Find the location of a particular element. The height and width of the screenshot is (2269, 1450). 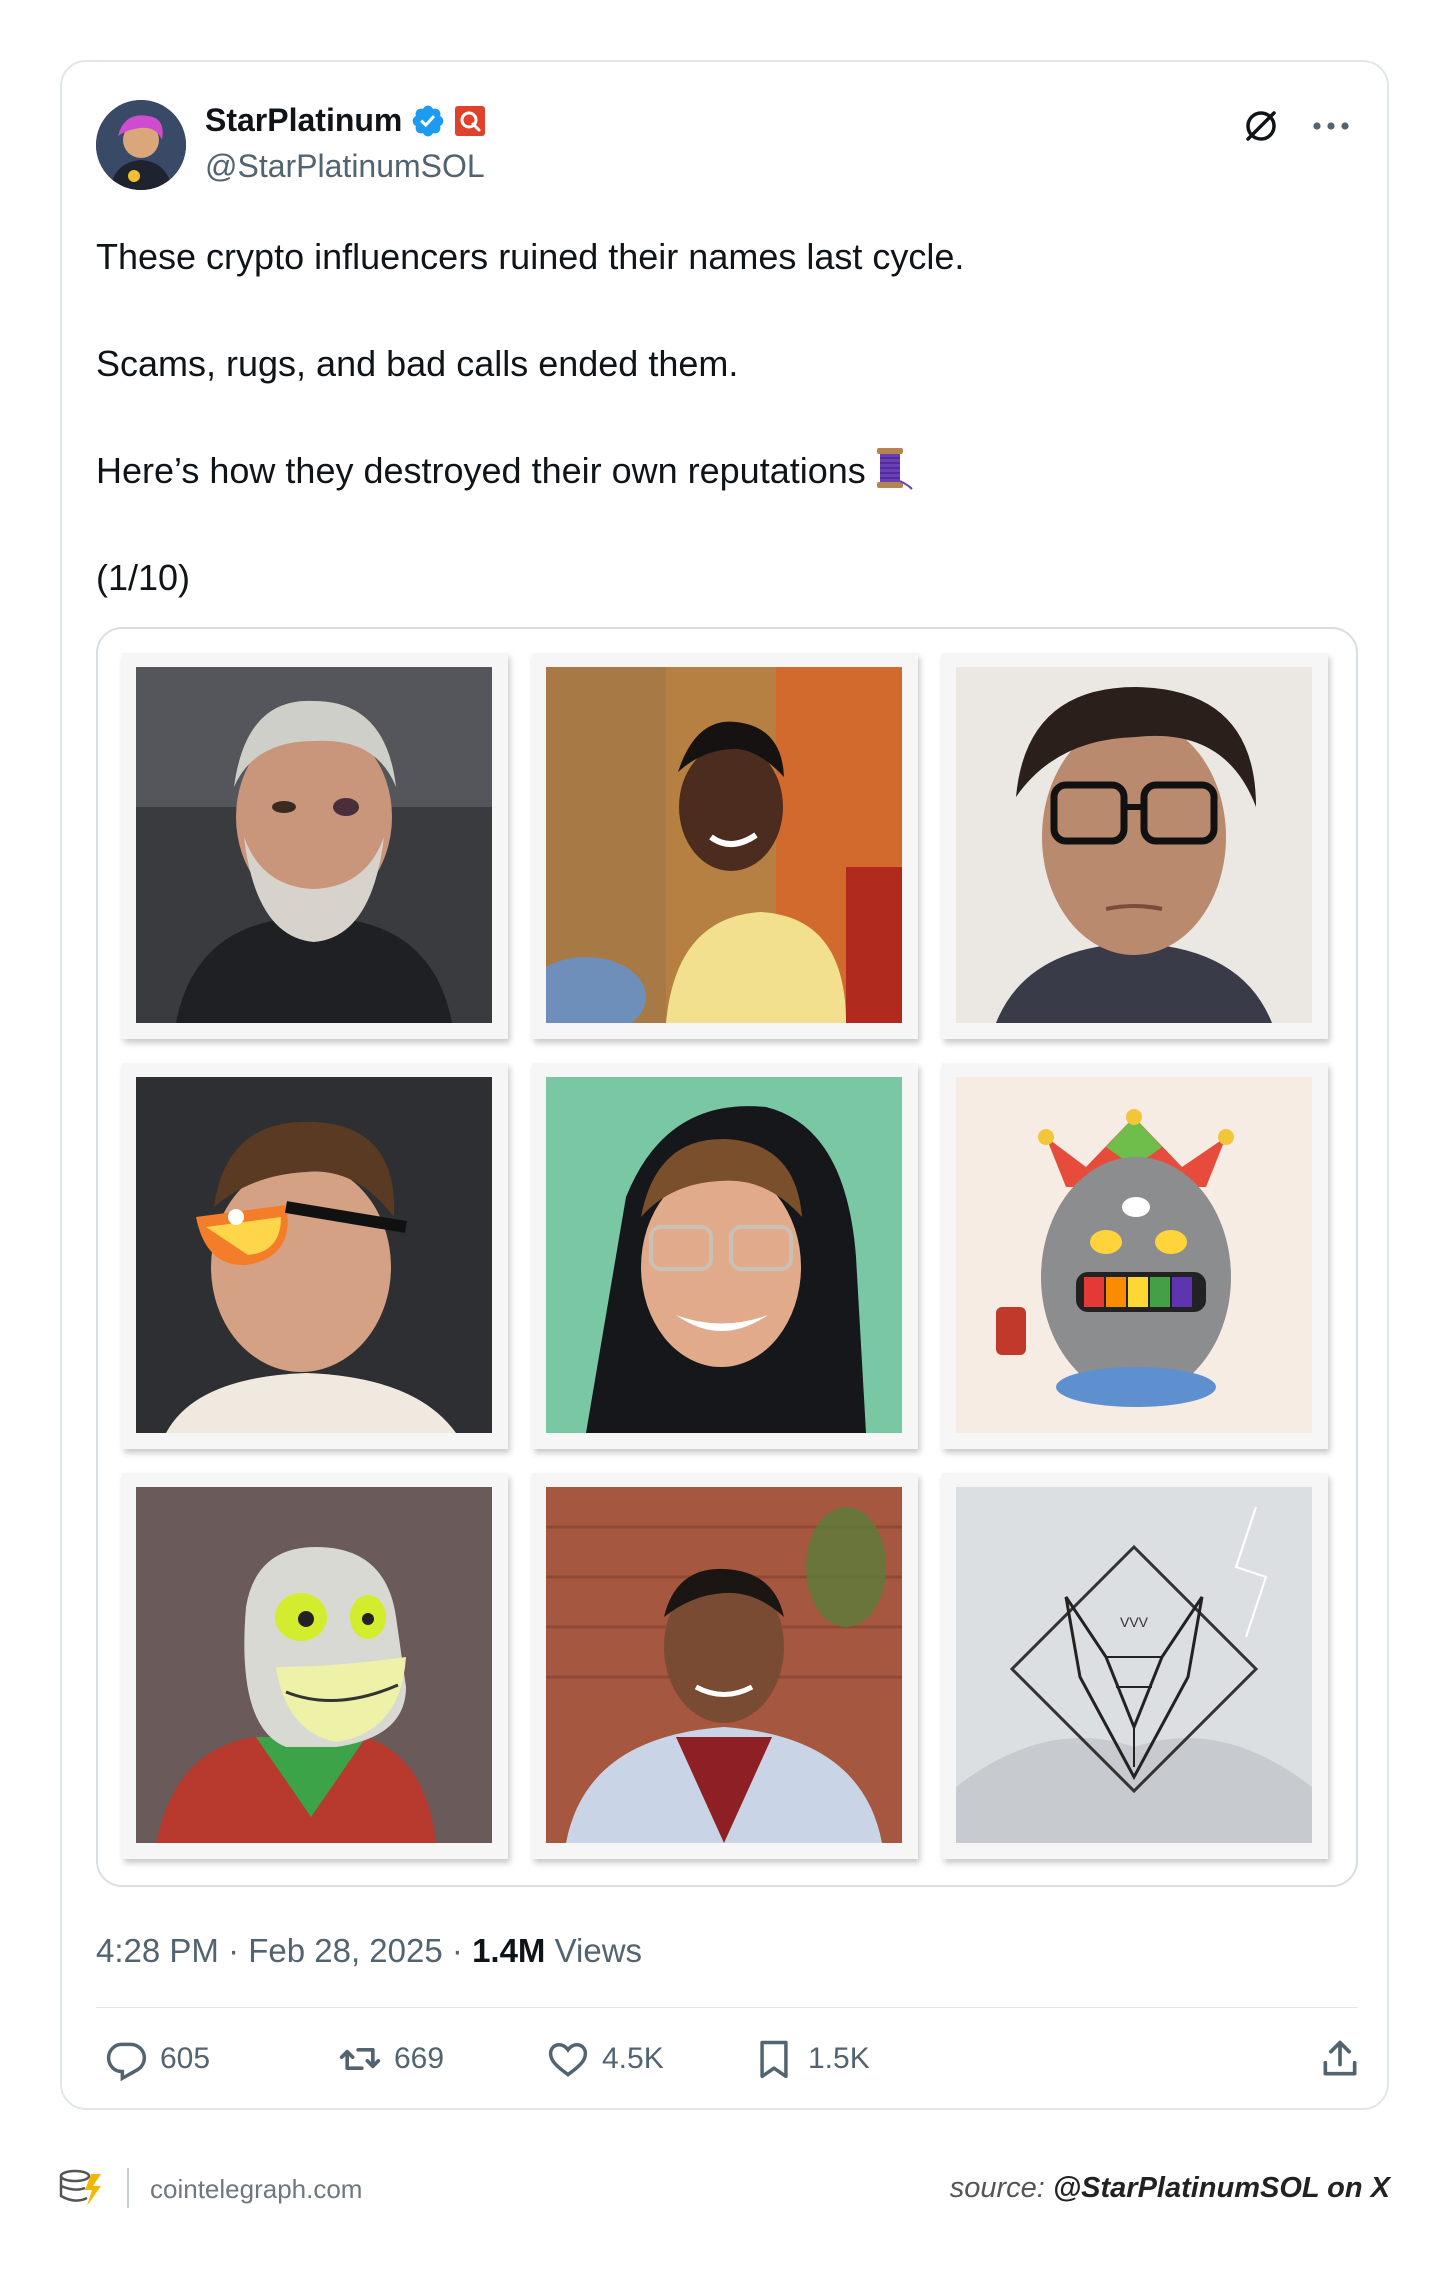

bookmark-button: 1.5K is located at coordinates (811, 2059).